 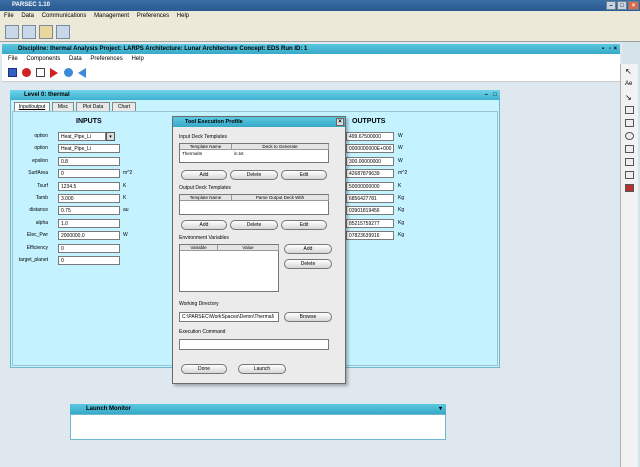 I want to click on node-icon, so click(x=629, y=136).